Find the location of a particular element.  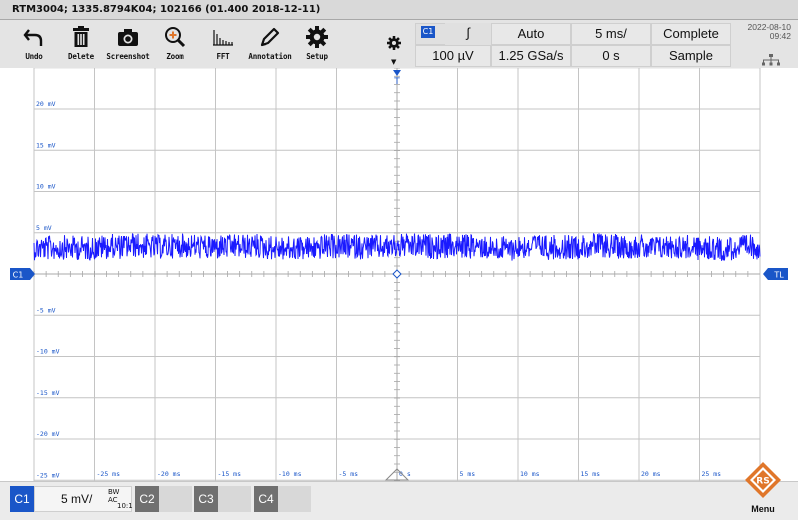

channel-1-scale-box: 5 mV/ BW AC 10:1 is located at coordinates (83, 499).